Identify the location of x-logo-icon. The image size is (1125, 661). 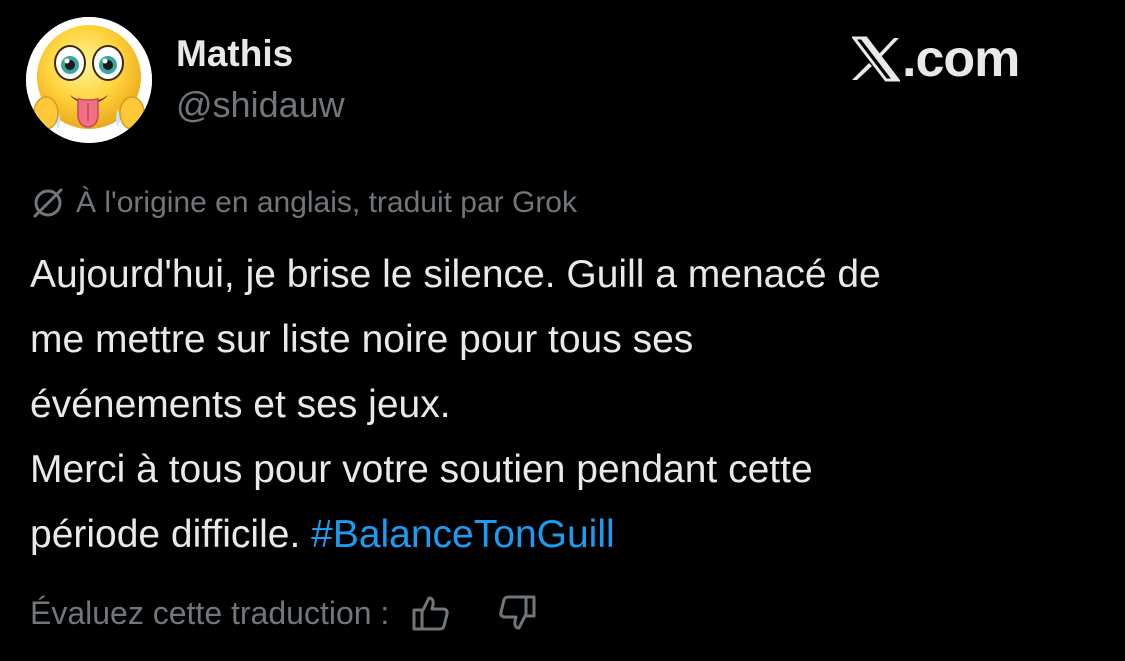
(876, 59).